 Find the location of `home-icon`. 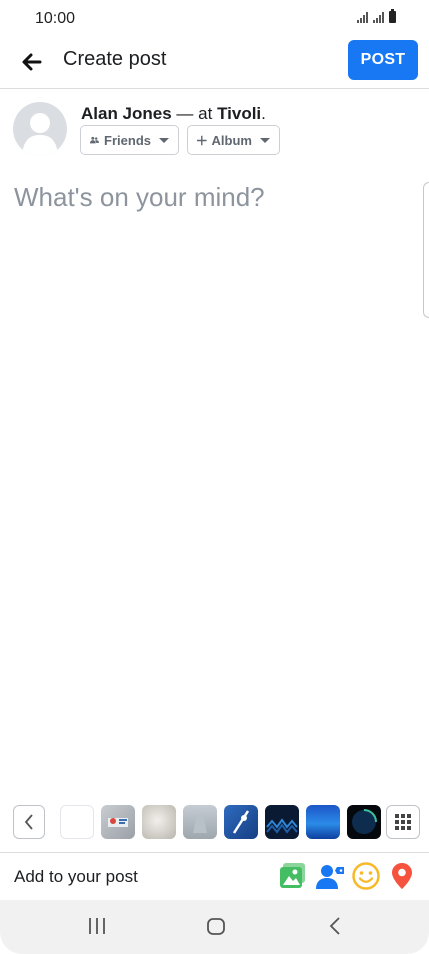

home-icon is located at coordinates (216, 928).